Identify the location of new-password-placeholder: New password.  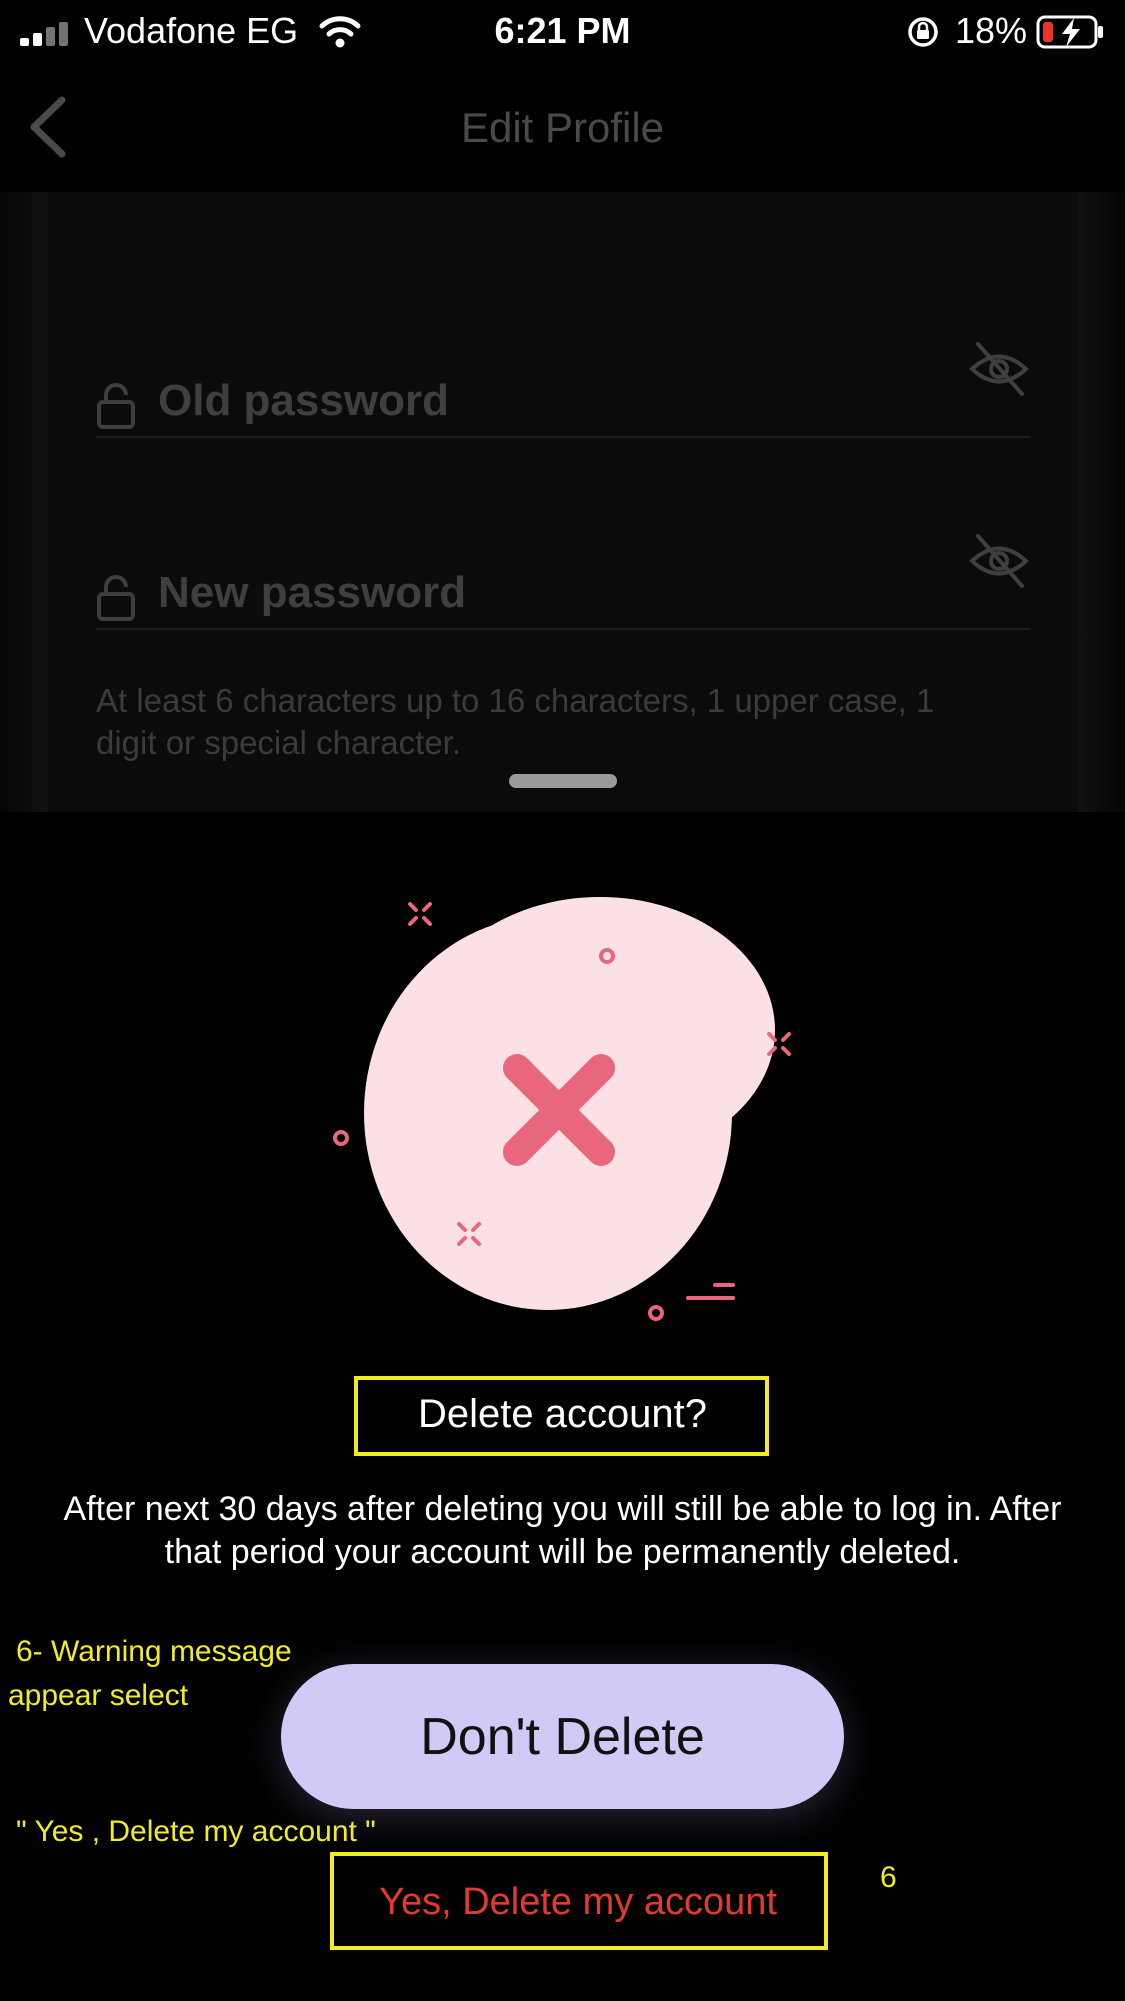
(312, 592).